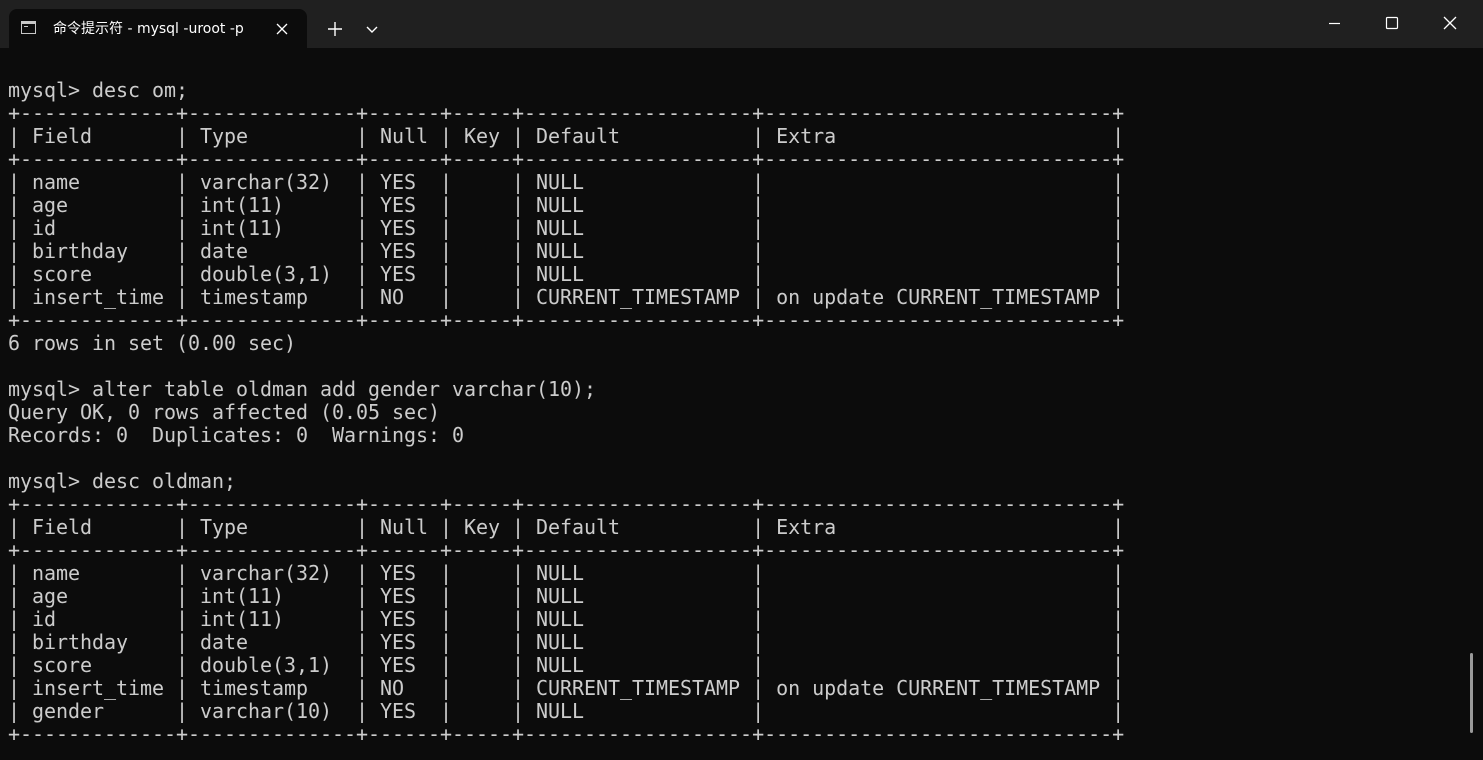 The height and width of the screenshot is (760, 1483). I want to click on console-line: Query OK, 0 rows affected (0.05 sec), so click(224, 412).